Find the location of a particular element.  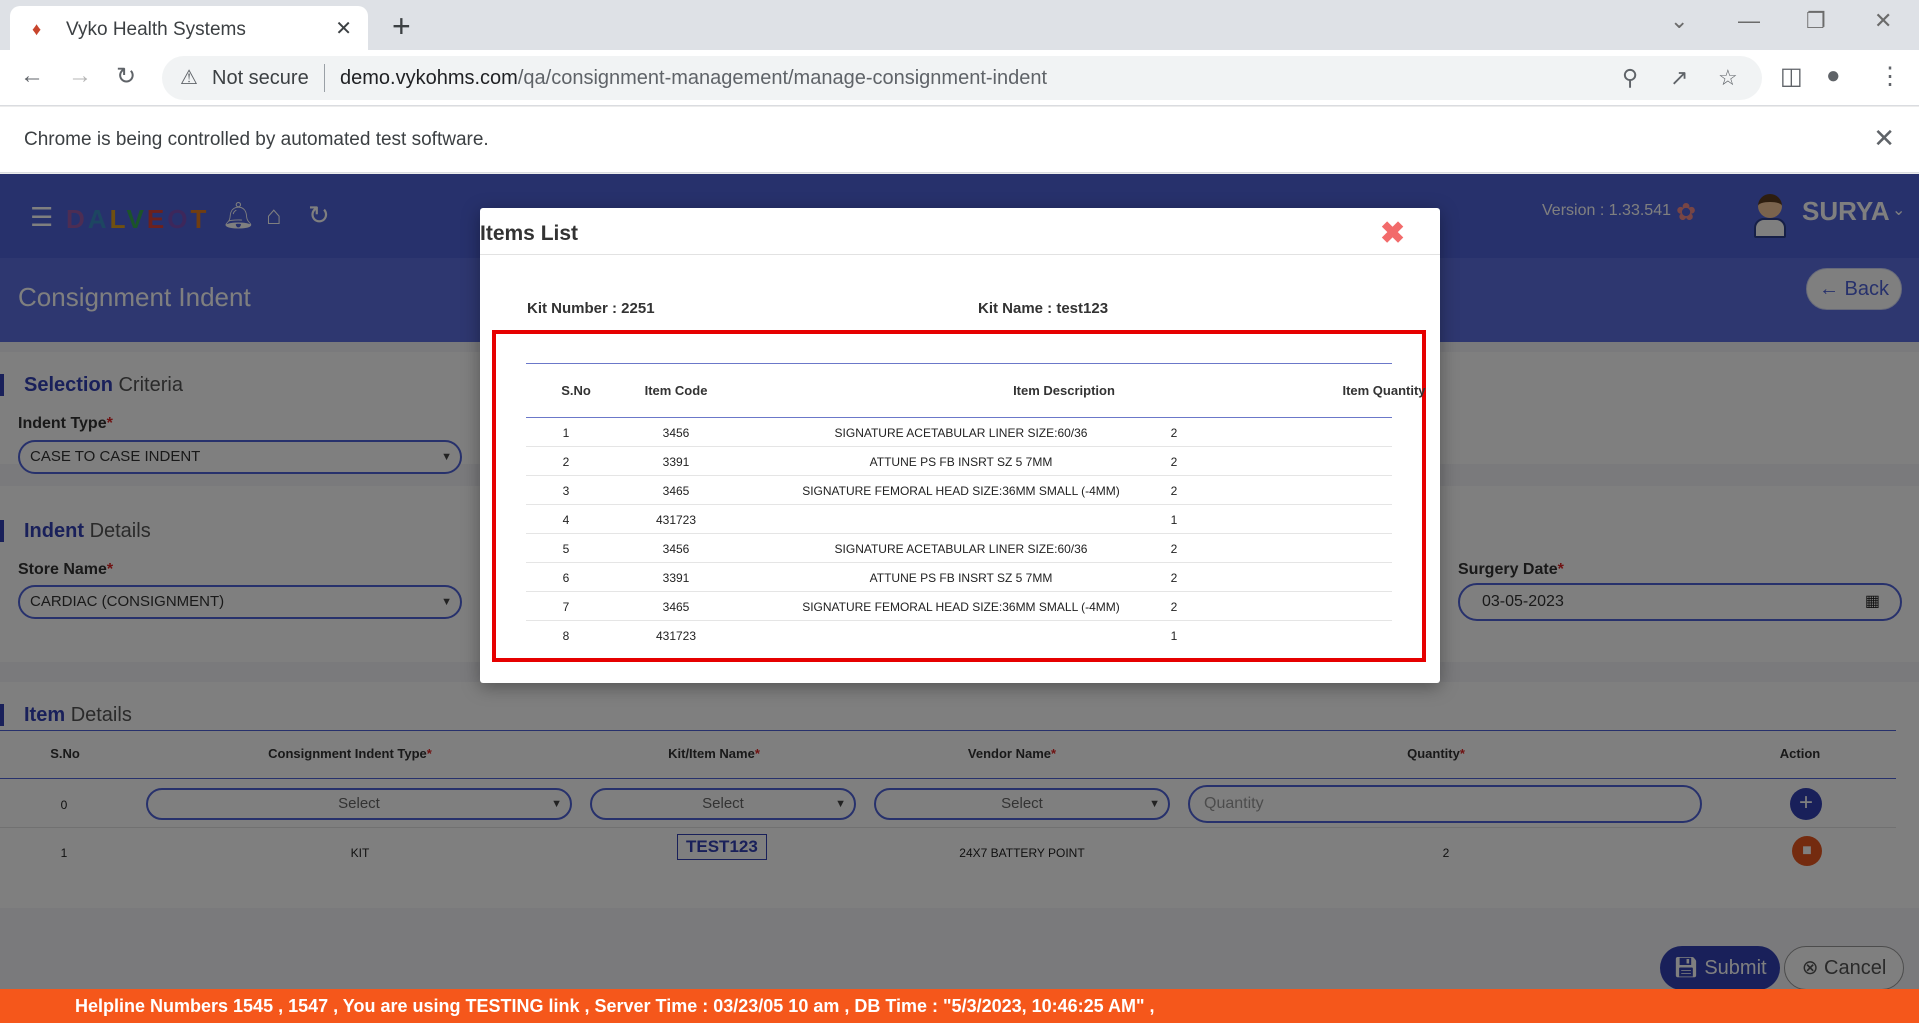

zoom-icon: ⚲ is located at coordinates (1630, 78).